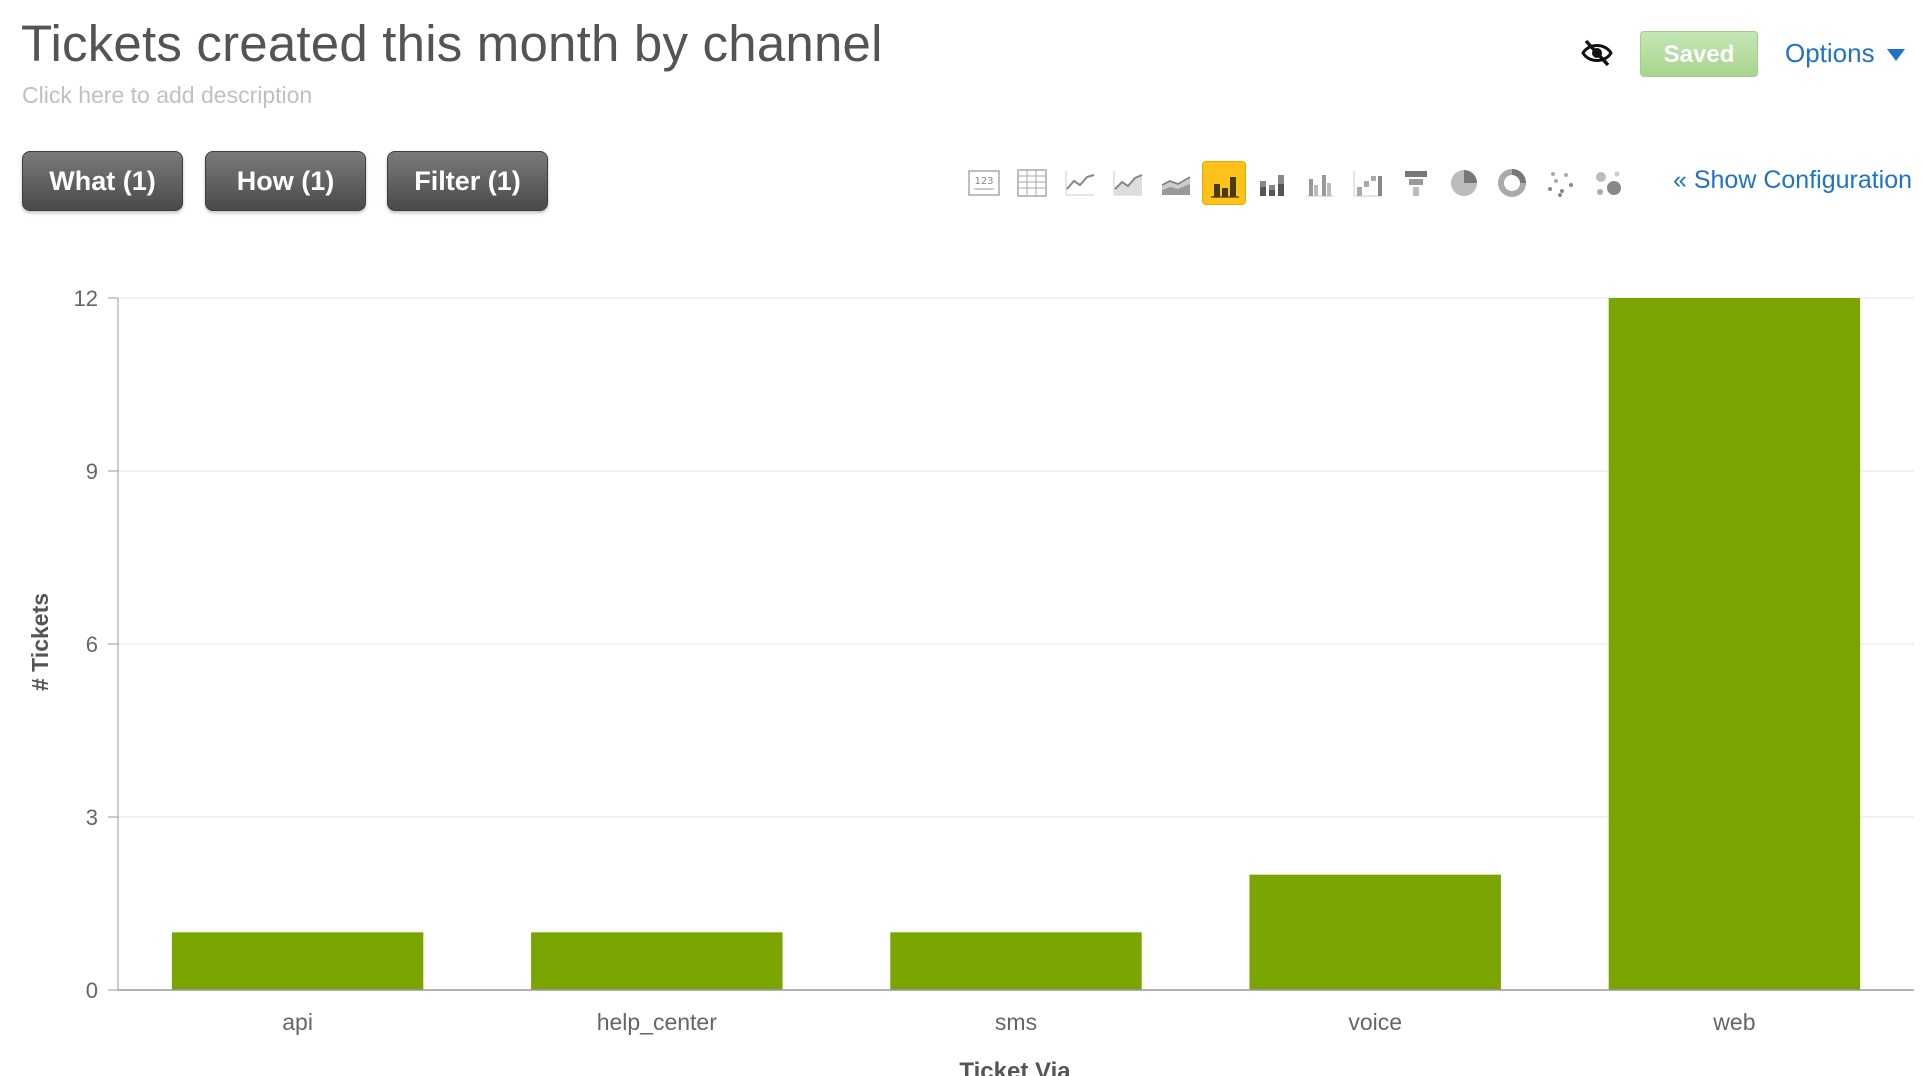  Describe the element at coordinates (92, 817) in the screenshot. I see `y-tick-label: 3` at that location.